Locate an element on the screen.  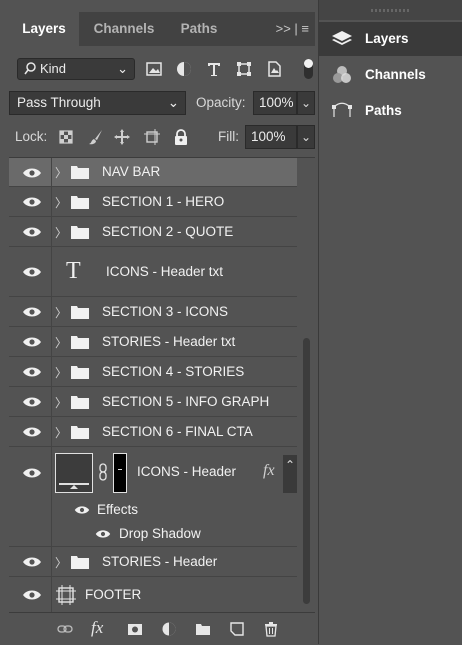
fx-icon: fx is located at coordinates (97, 628).